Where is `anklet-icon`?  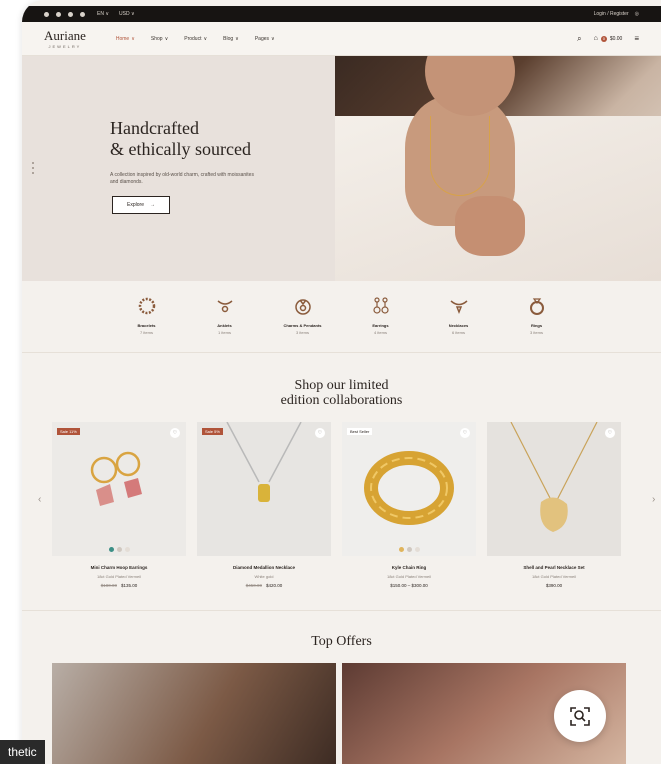 anklet-icon is located at coordinates (225, 306).